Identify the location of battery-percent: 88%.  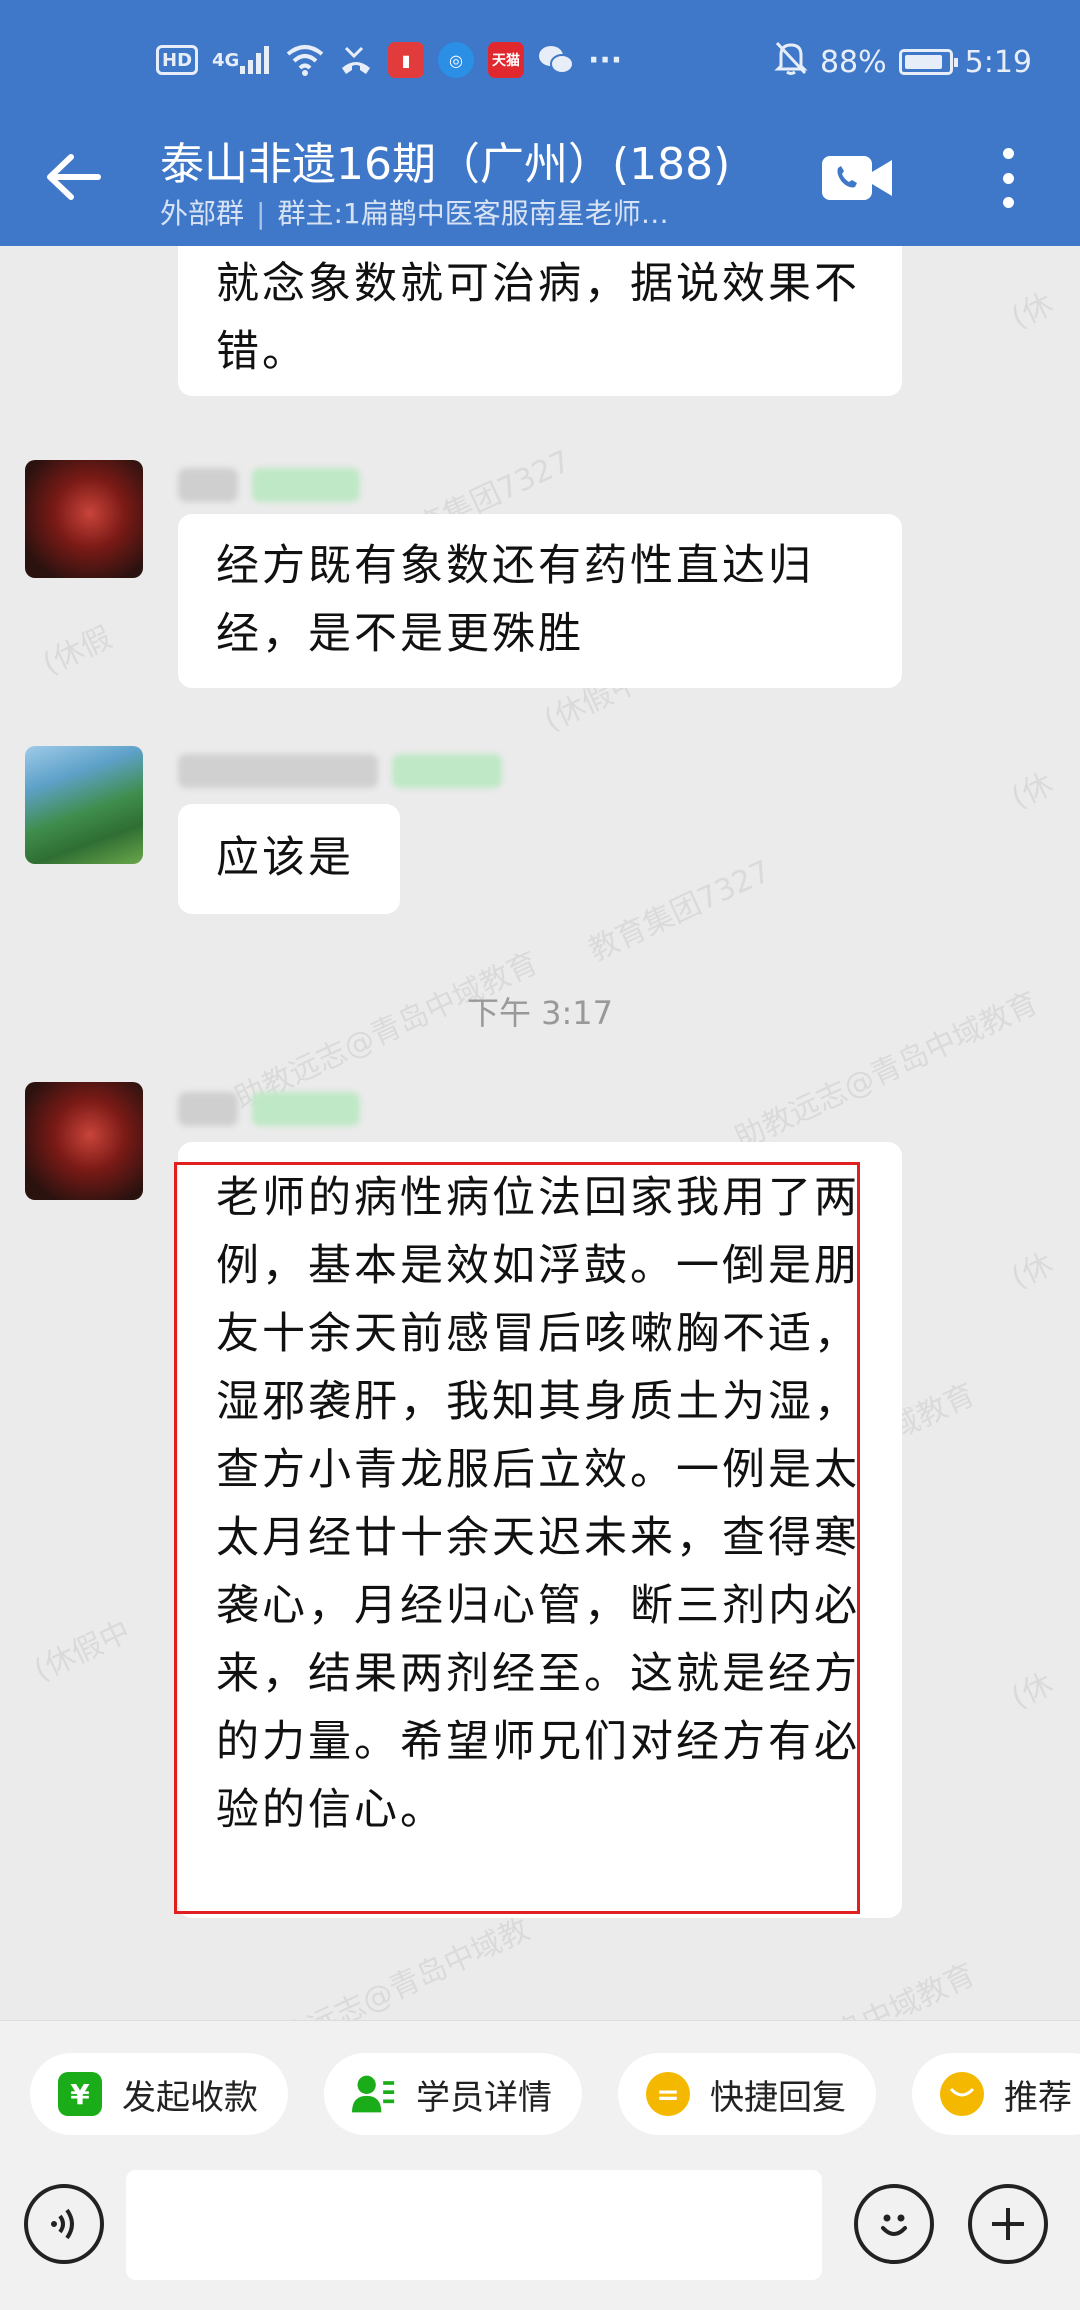
(853, 62).